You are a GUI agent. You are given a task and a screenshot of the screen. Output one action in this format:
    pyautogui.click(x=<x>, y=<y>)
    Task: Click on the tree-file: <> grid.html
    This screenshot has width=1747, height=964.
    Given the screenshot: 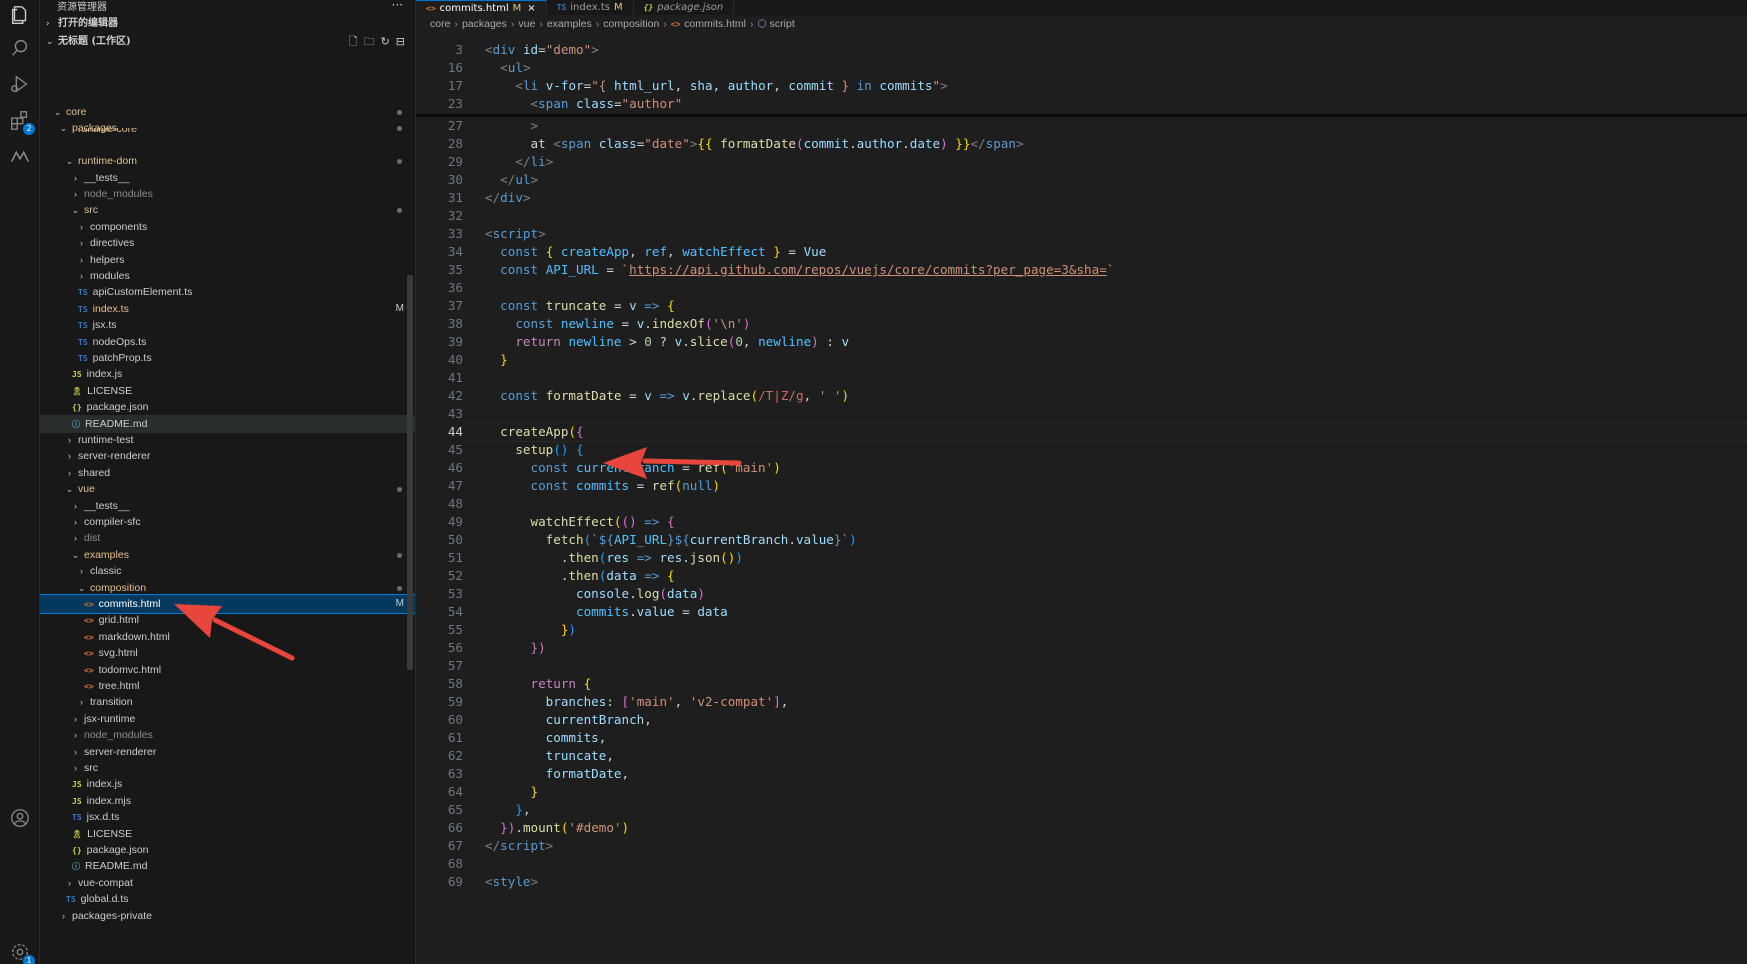 What is the action you would take?
    pyautogui.click(x=227, y=620)
    